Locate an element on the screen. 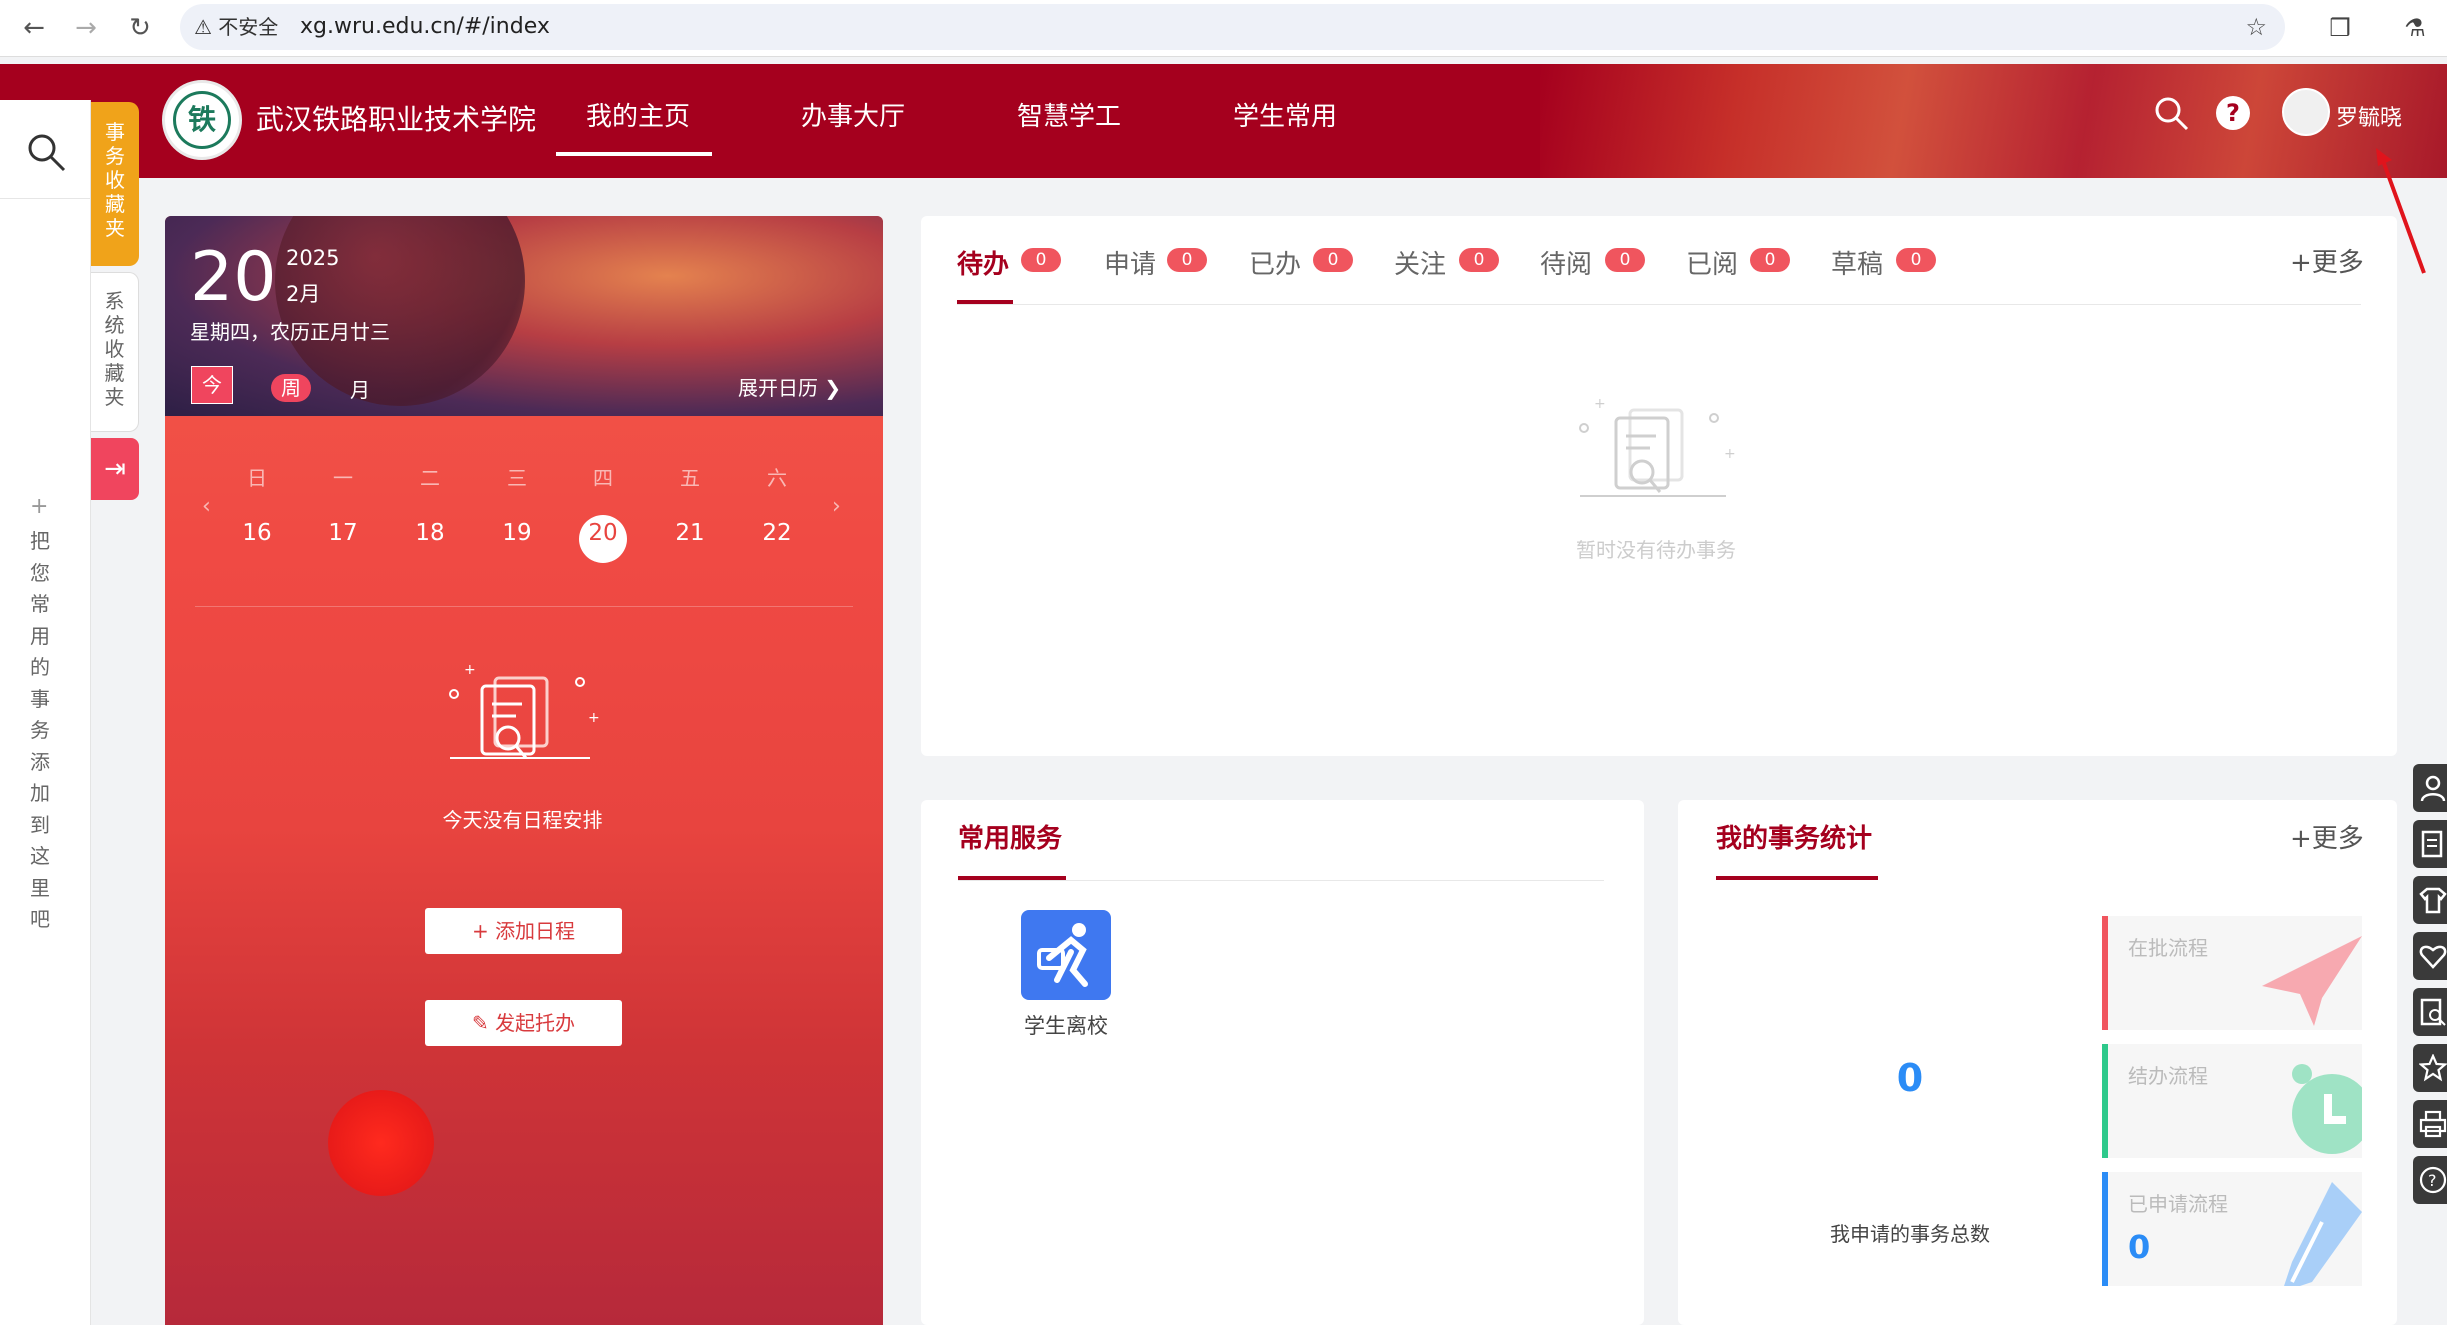  expand-calendar-link: 展开日历 ❯ is located at coordinates (789, 386).